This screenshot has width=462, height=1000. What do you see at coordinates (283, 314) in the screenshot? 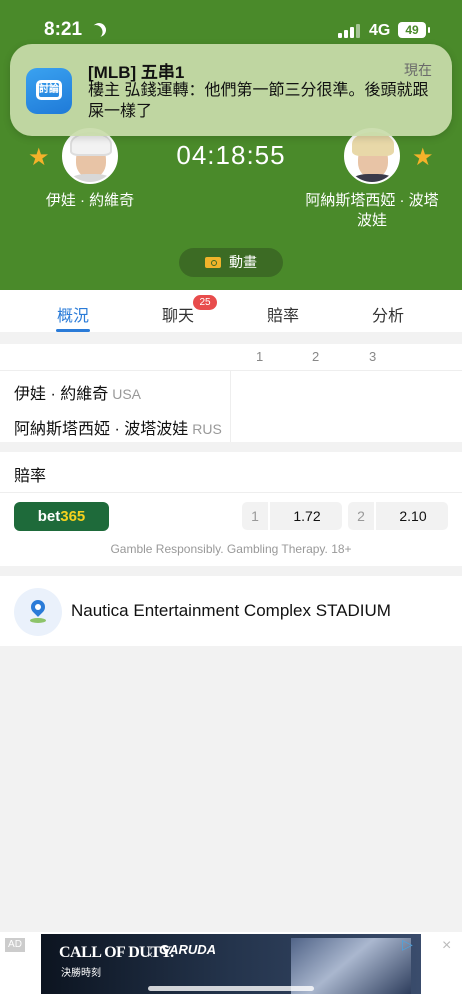
I see `tab-odds: 賠率` at bounding box center [283, 314].